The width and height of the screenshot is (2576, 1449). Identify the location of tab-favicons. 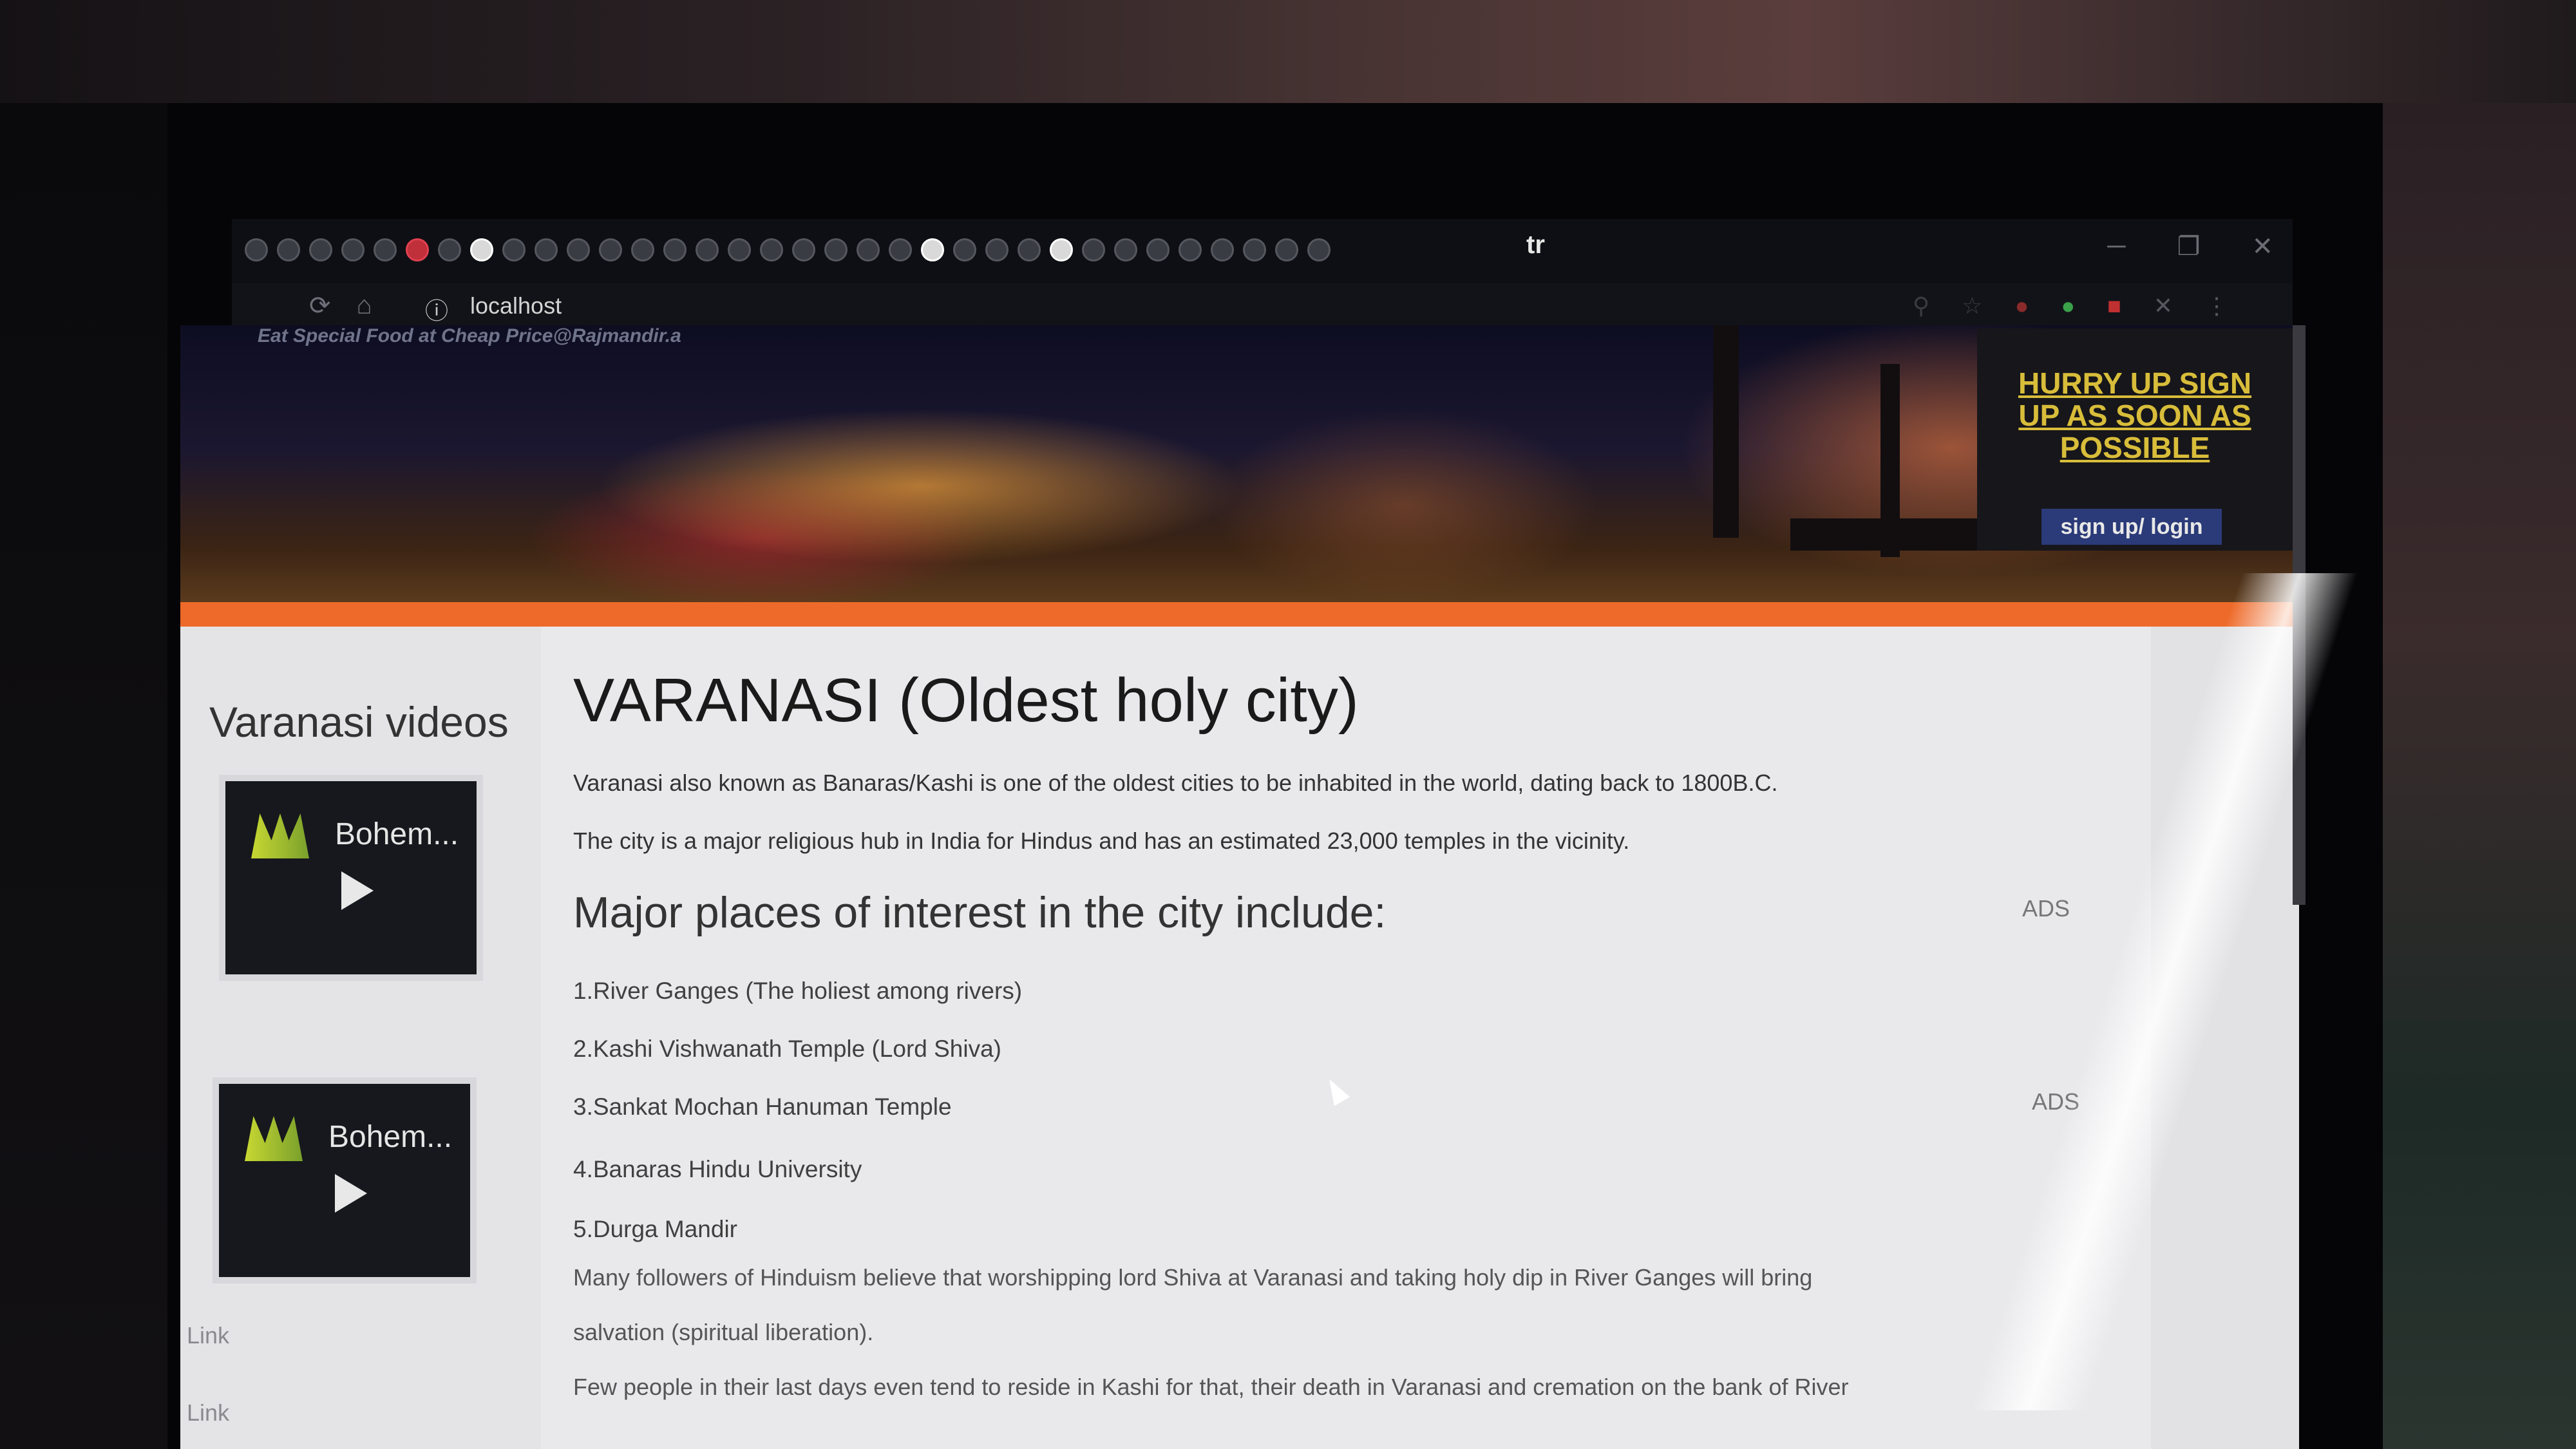
(788, 249).